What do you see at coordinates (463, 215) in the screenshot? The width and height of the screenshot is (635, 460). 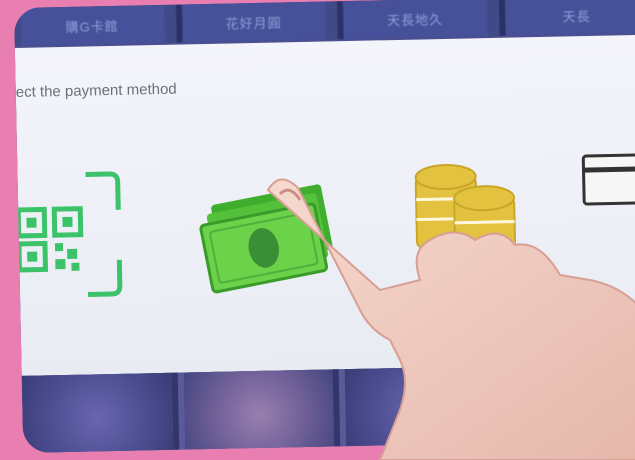 I see `coins-icon` at bounding box center [463, 215].